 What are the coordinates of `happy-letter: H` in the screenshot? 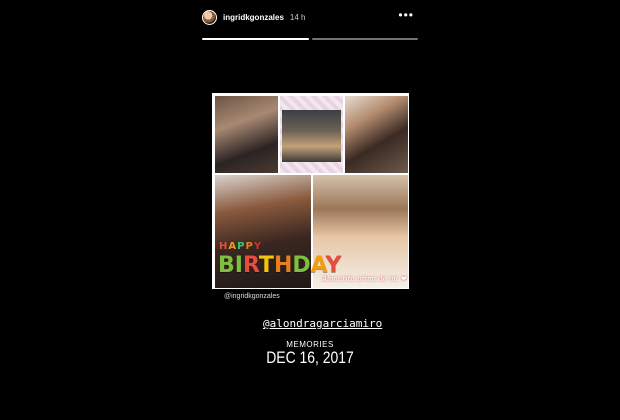 It's located at (224, 246).